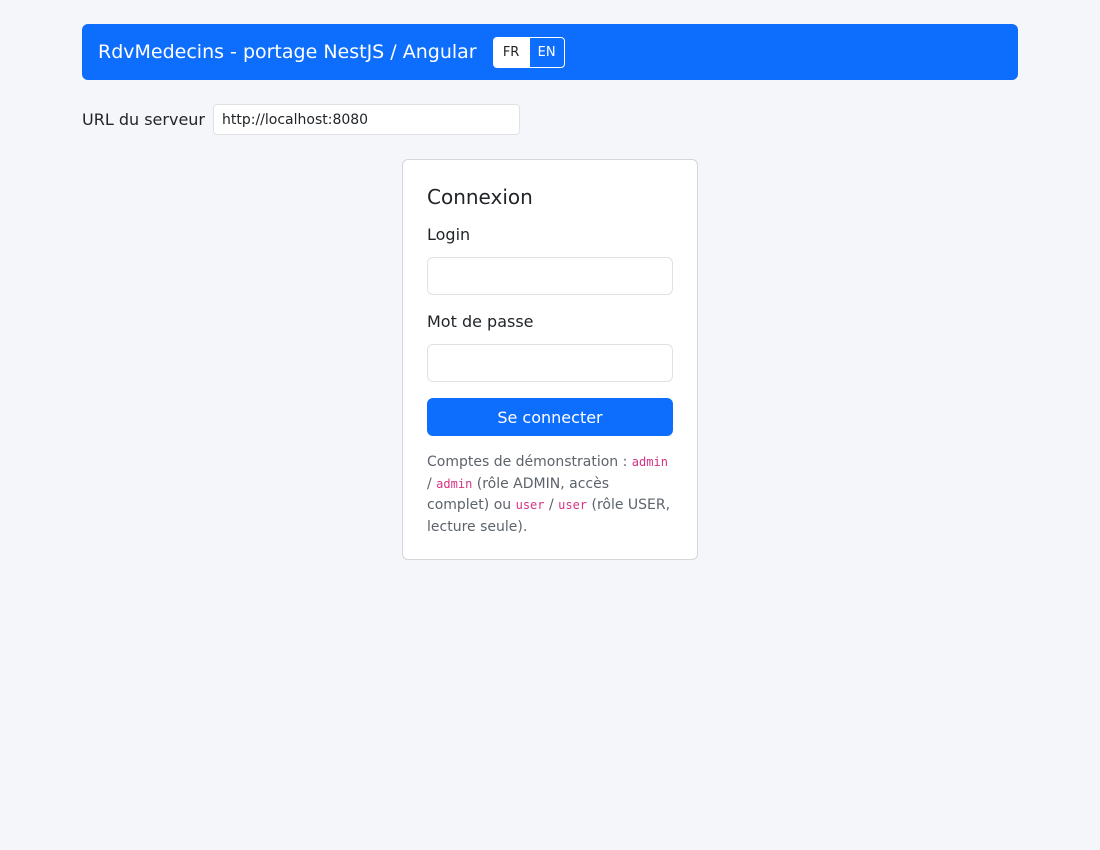 Image resolution: width=1100 pixels, height=850 pixels. I want to click on admin-password-code: admin, so click(454, 483).